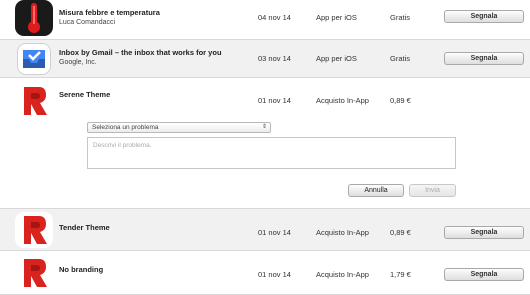 This screenshot has height=295, width=530. Describe the element at coordinates (376, 190) in the screenshot. I see `cancel-button: Annulla` at that location.